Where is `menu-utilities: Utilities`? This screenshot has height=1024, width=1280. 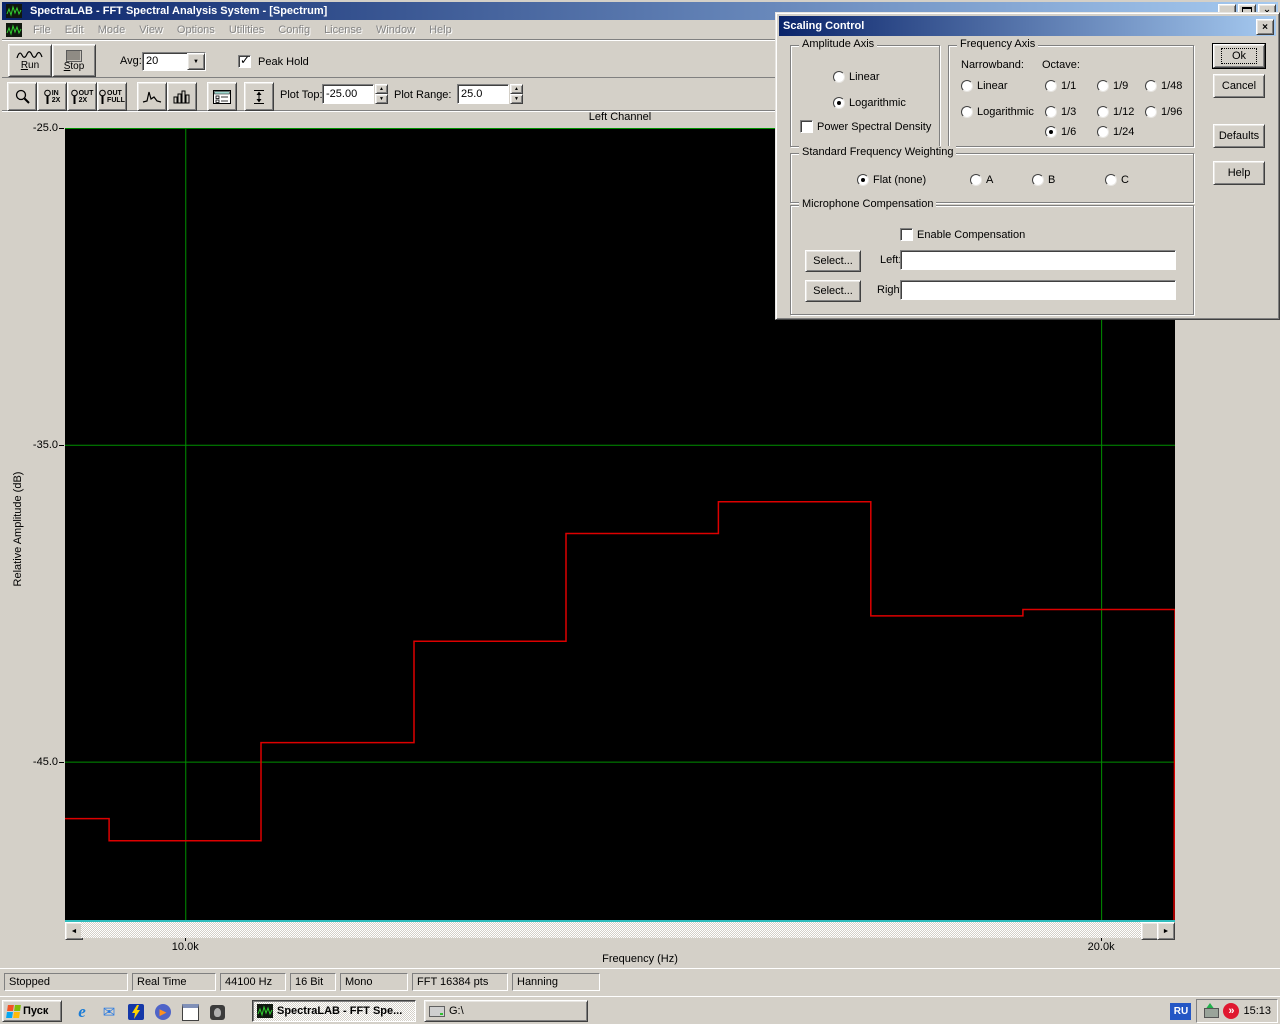 menu-utilities: Utilities is located at coordinates (246, 30).